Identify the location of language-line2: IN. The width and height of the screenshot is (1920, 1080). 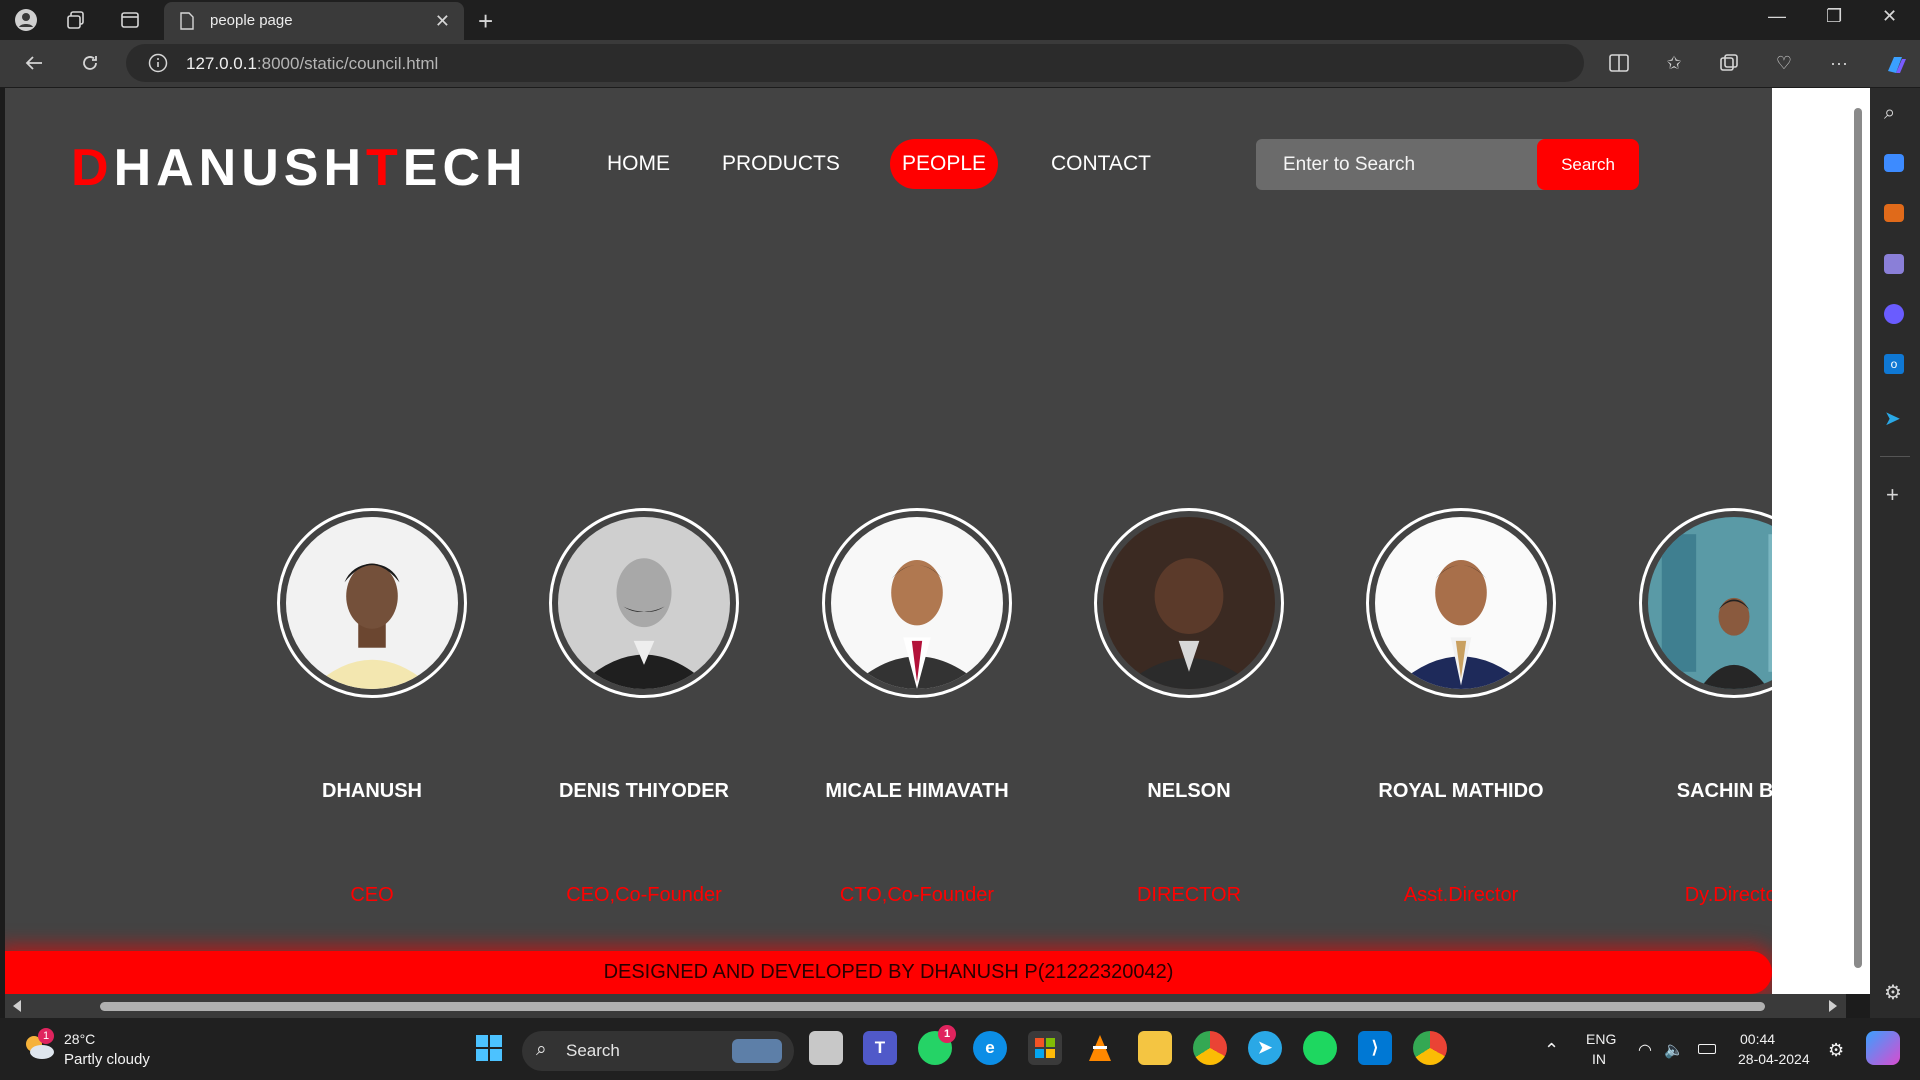
(1599, 1059).